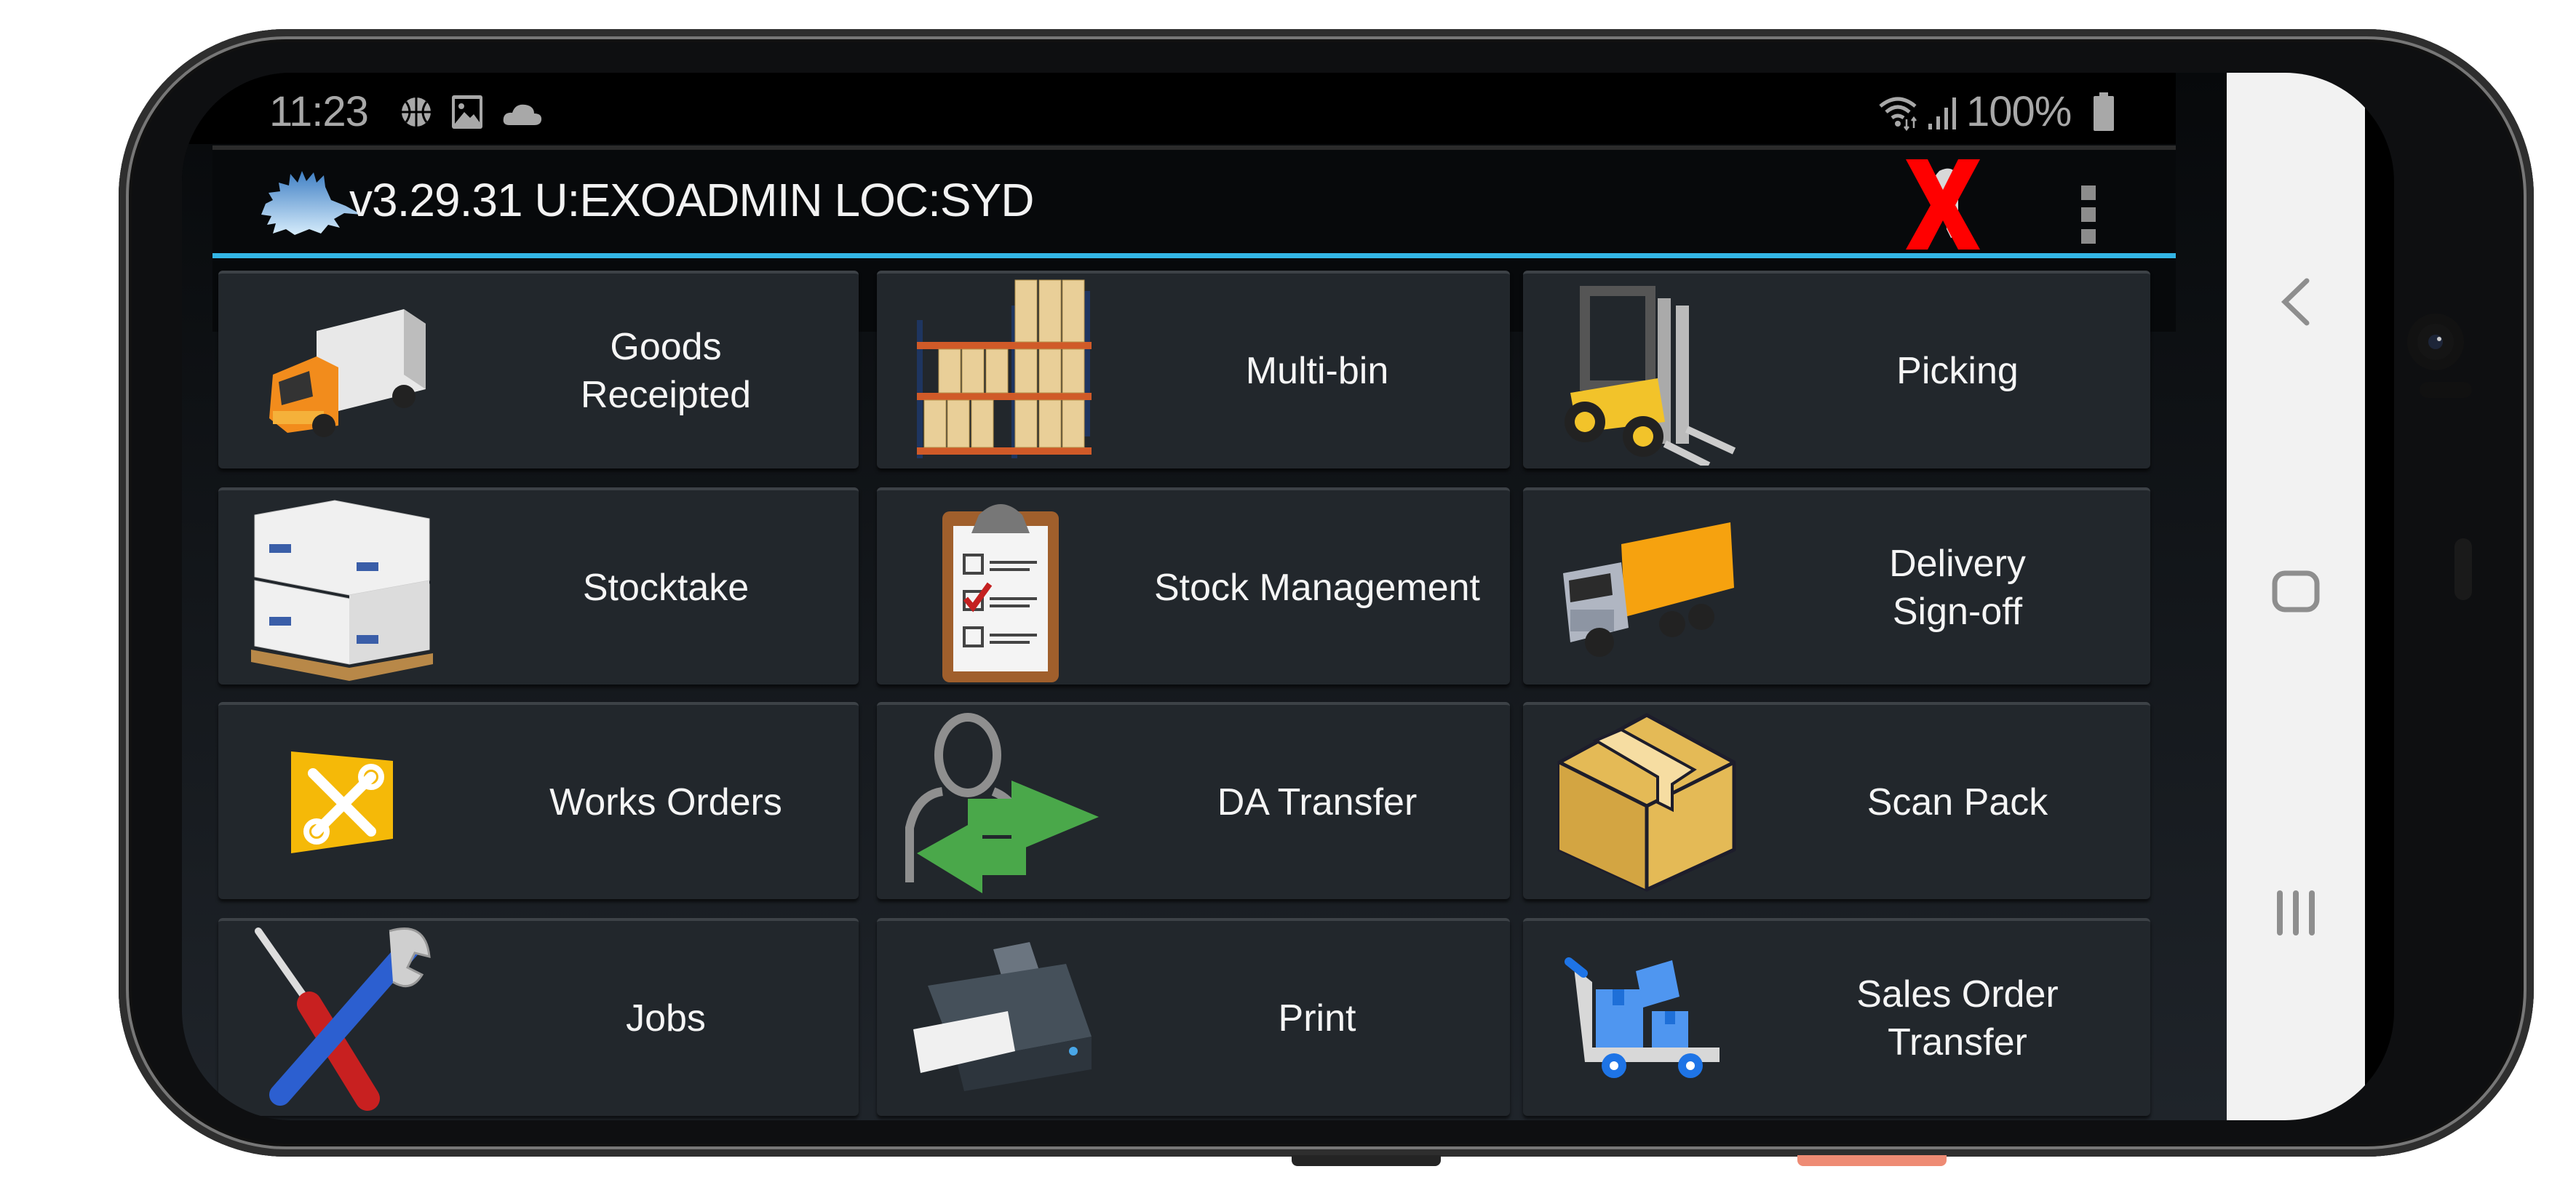 This screenshot has height=1193, width=2576. I want to click on menu-tile-sales-order-transfer: Sales Order Transfer, so click(1836, 1017).